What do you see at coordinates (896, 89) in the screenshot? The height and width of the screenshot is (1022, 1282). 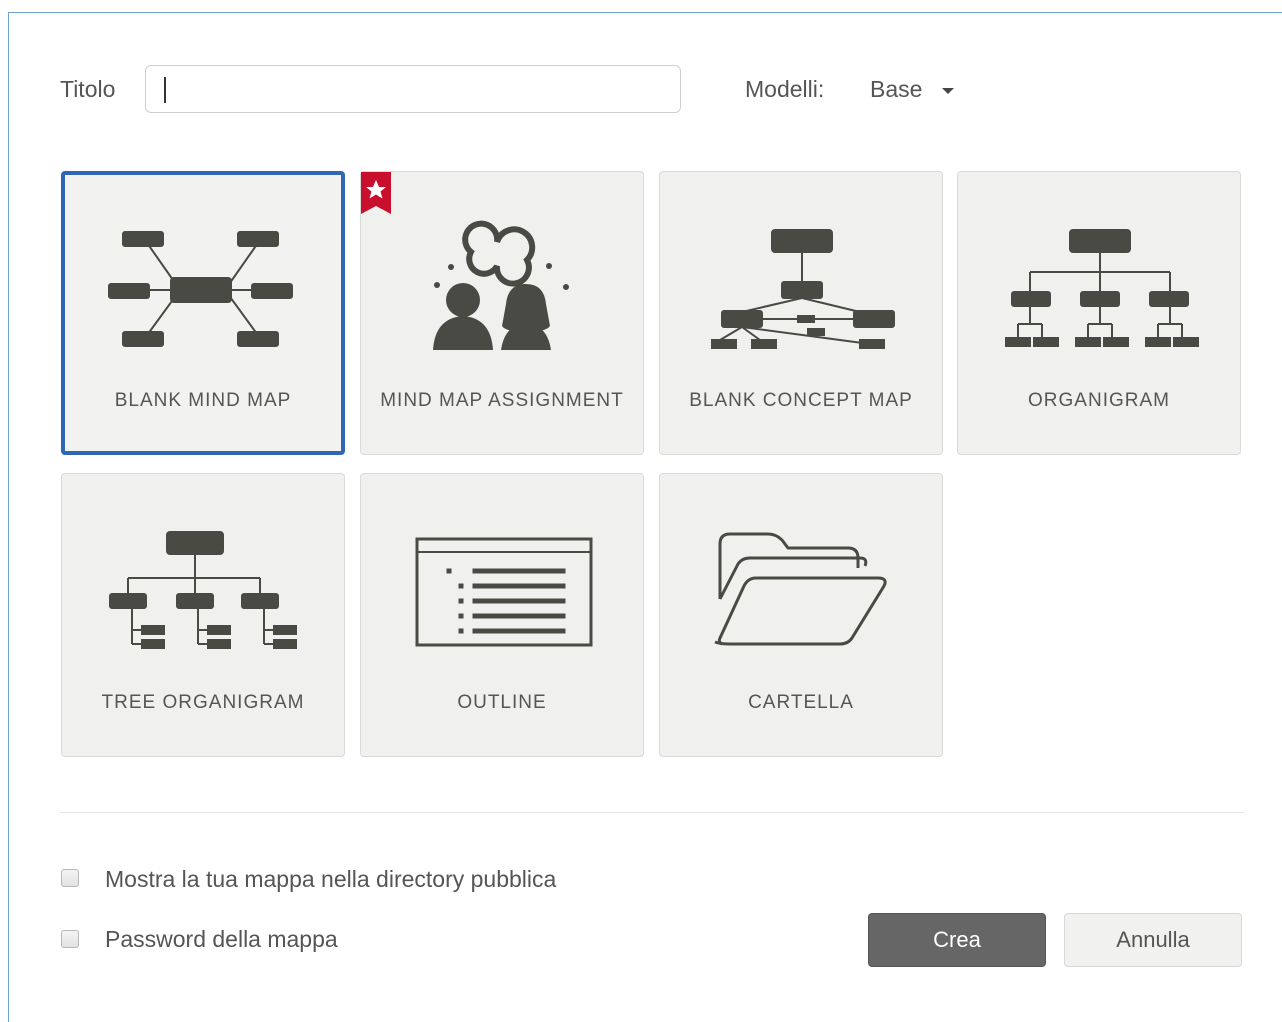 I see `models-selected-value: Base` at bounding box center [896, 89].